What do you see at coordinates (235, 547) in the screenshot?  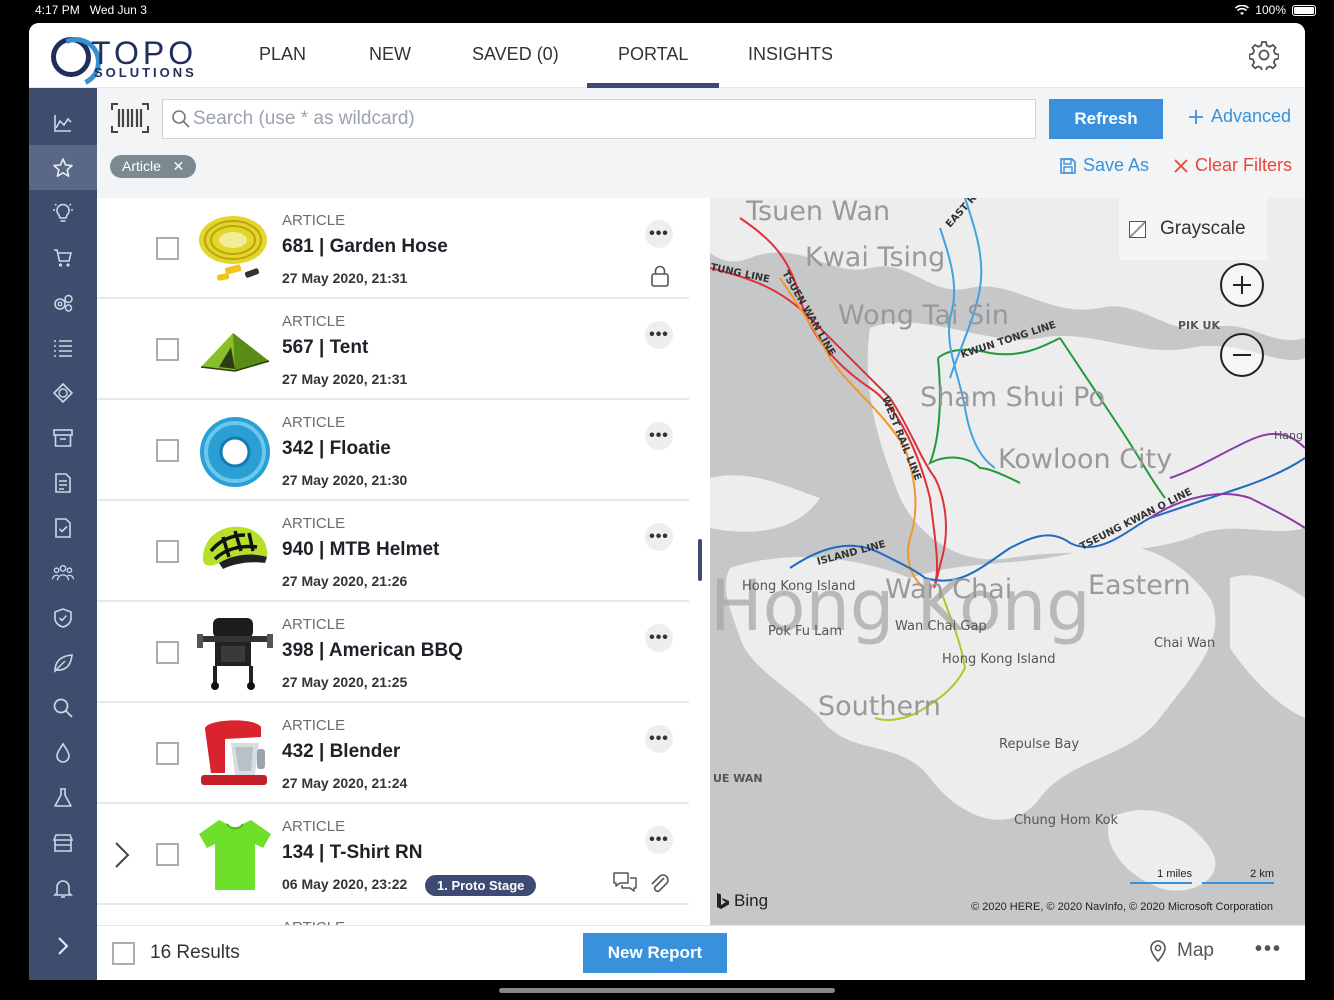 I see `mtb-helmet-image` at bounding box center [235, 547].